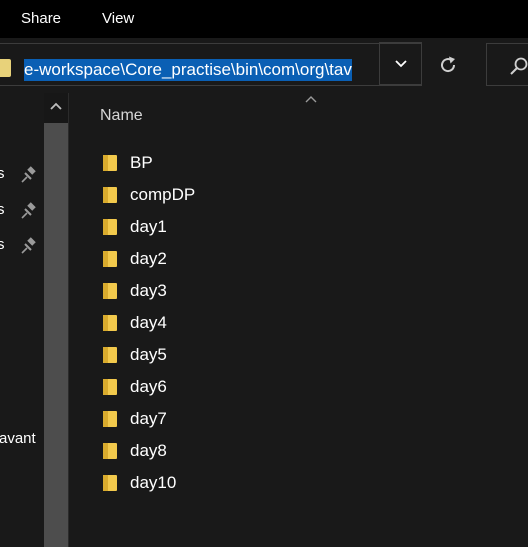  Describe the element at coordinates (56, 335) in the screenshot. I see `nav-scrollbar-thumb` at that location.